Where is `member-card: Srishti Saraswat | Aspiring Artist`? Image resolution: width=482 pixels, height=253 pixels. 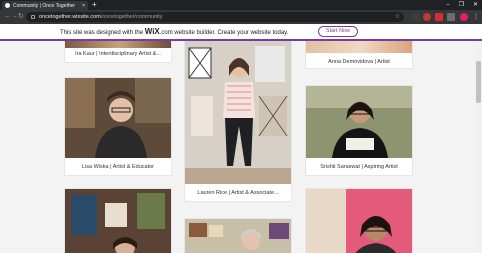 member-card: Srishti Saraswat | Aspiring Artist is located at coordinates (359, 130).